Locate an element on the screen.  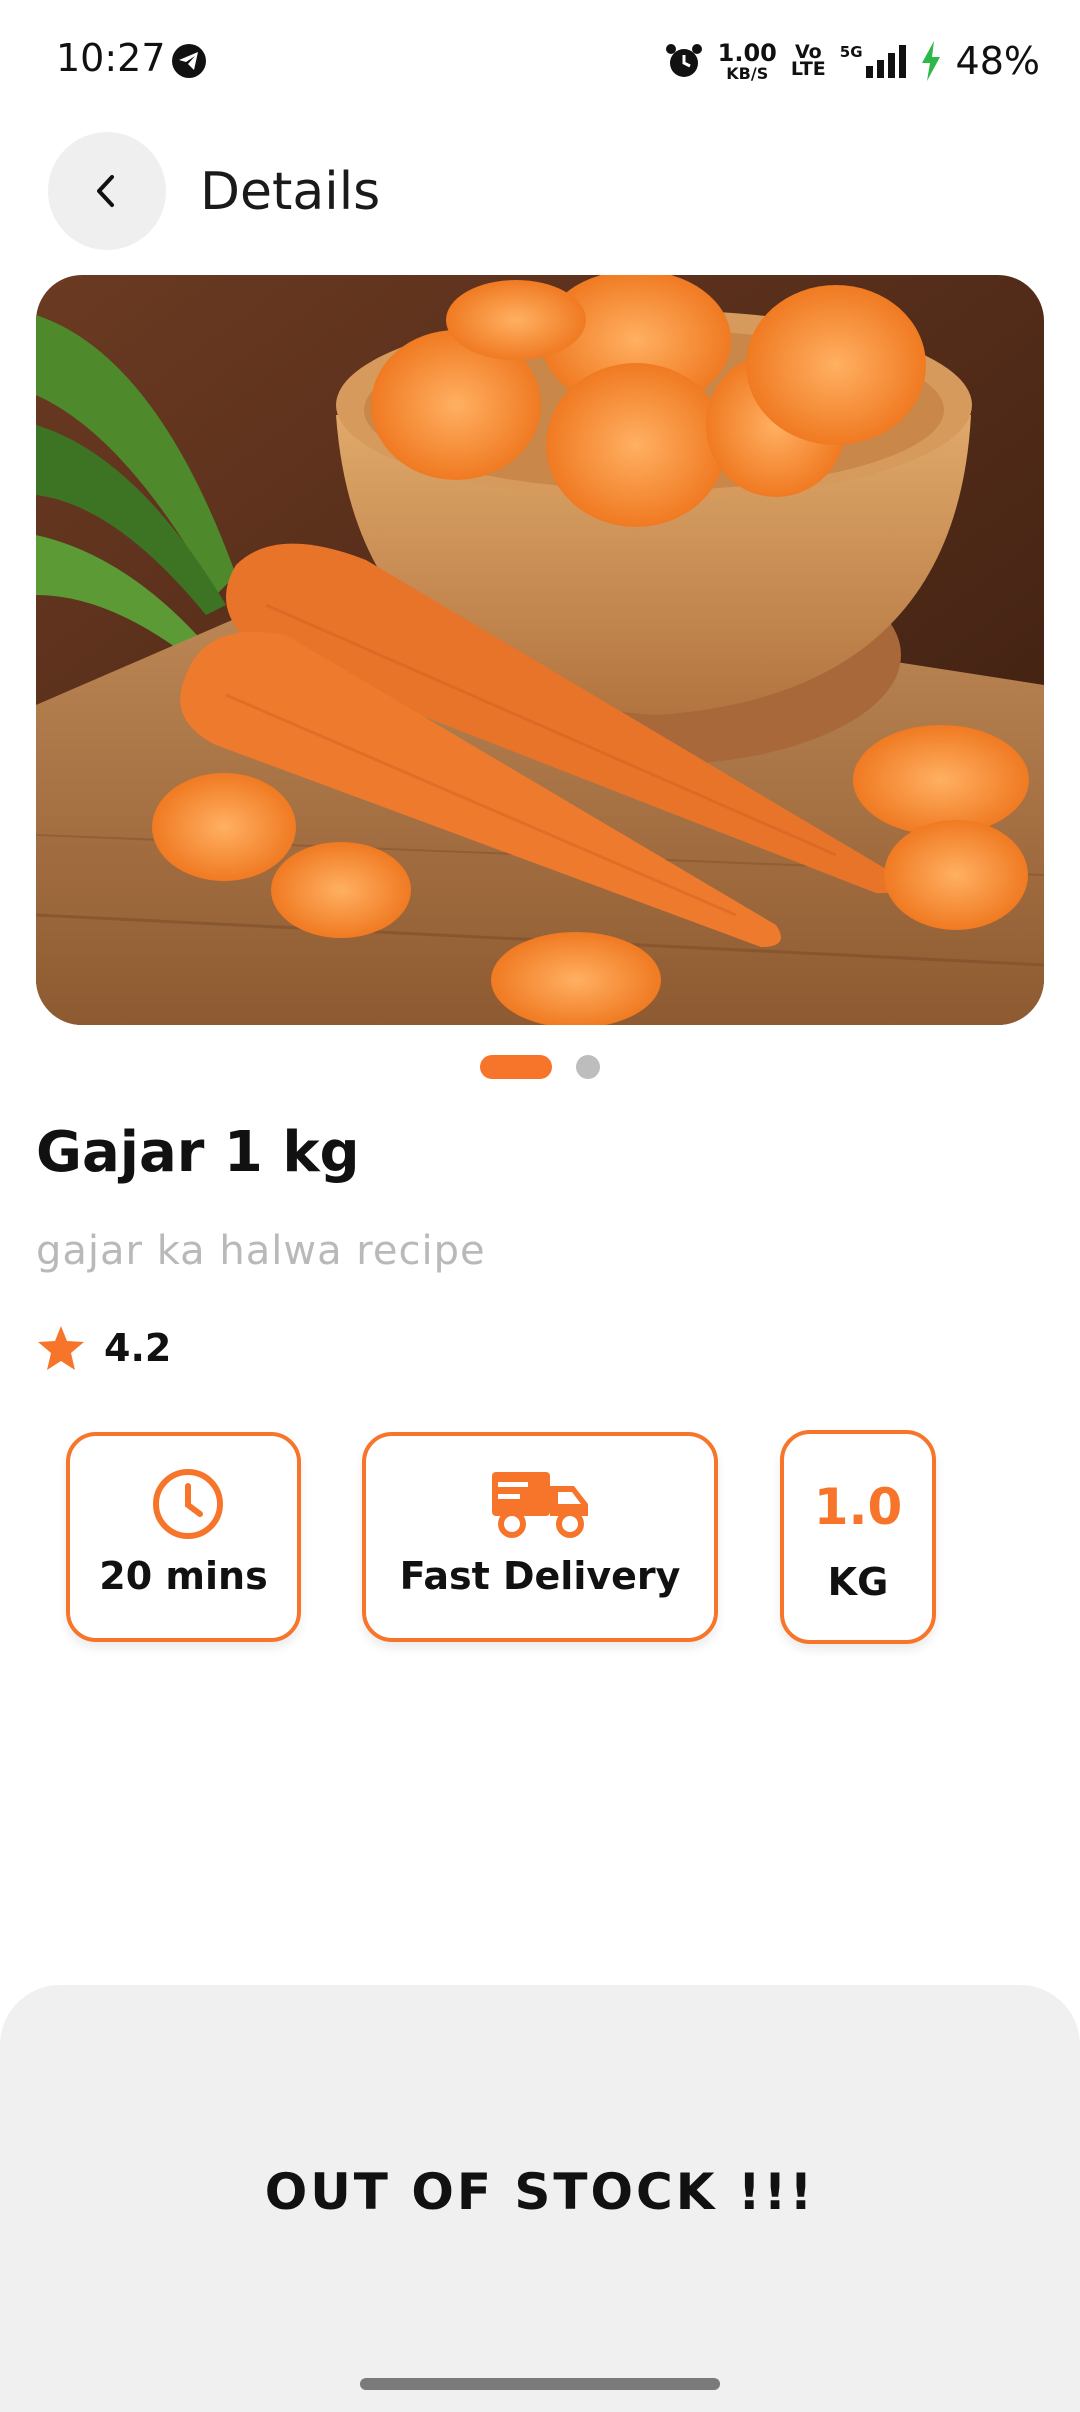
product-subtitle: gajar ka halwa recipe is located at coordinates (261, 1251).